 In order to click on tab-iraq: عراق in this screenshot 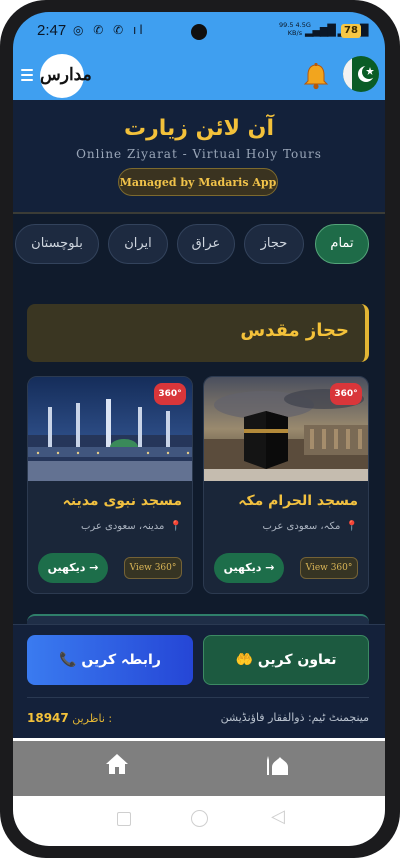, I will do `click(206, 244)`.